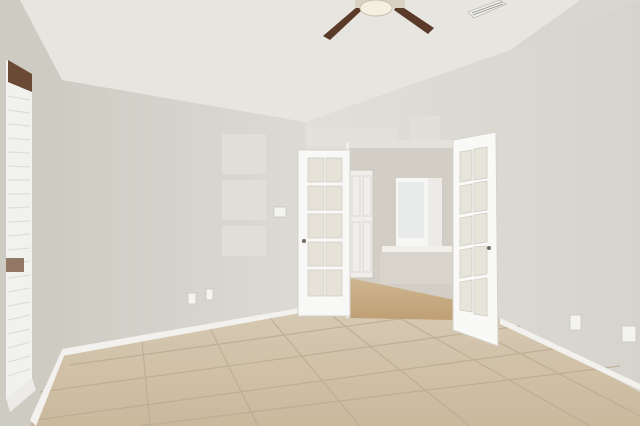  I want to click on light-switch-icon, so click(280, 212).